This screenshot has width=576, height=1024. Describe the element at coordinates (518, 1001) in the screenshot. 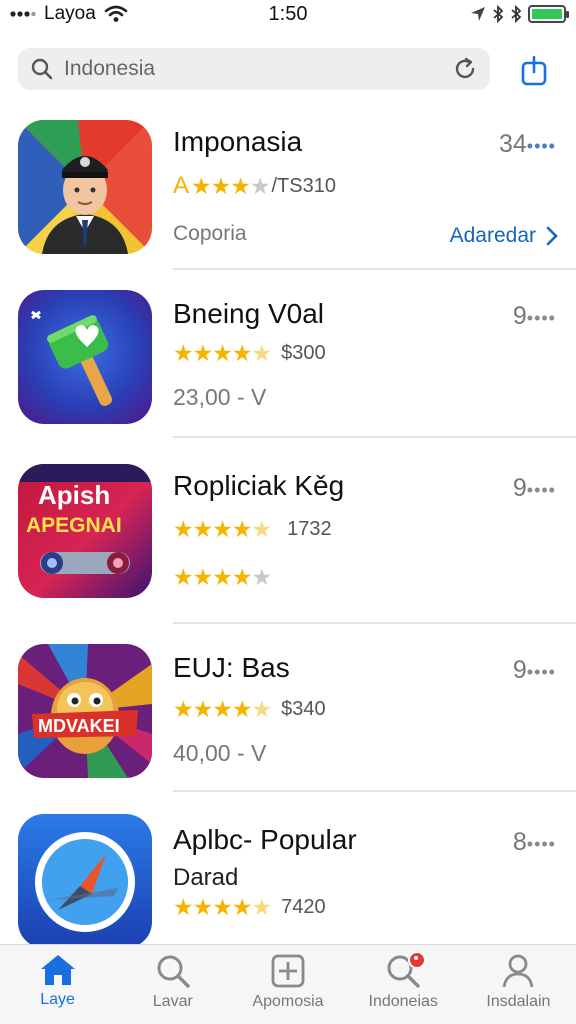

I see `tab-label: Insdalain` at that location.